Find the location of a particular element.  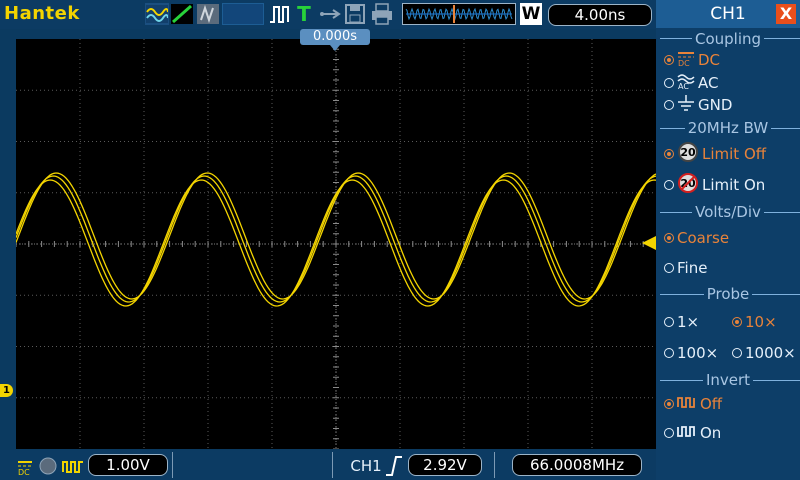

volts-fine-option: Fine is located at coordinates (685, 268).